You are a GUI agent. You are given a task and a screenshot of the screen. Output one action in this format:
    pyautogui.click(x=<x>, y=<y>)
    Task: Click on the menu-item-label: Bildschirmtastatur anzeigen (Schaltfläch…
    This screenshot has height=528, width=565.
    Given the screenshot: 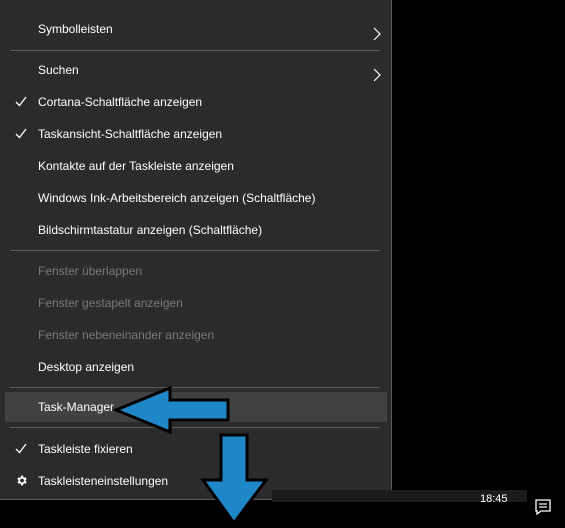 What is the action you would take?
    pyautogui.click(x=150, y=230)
    